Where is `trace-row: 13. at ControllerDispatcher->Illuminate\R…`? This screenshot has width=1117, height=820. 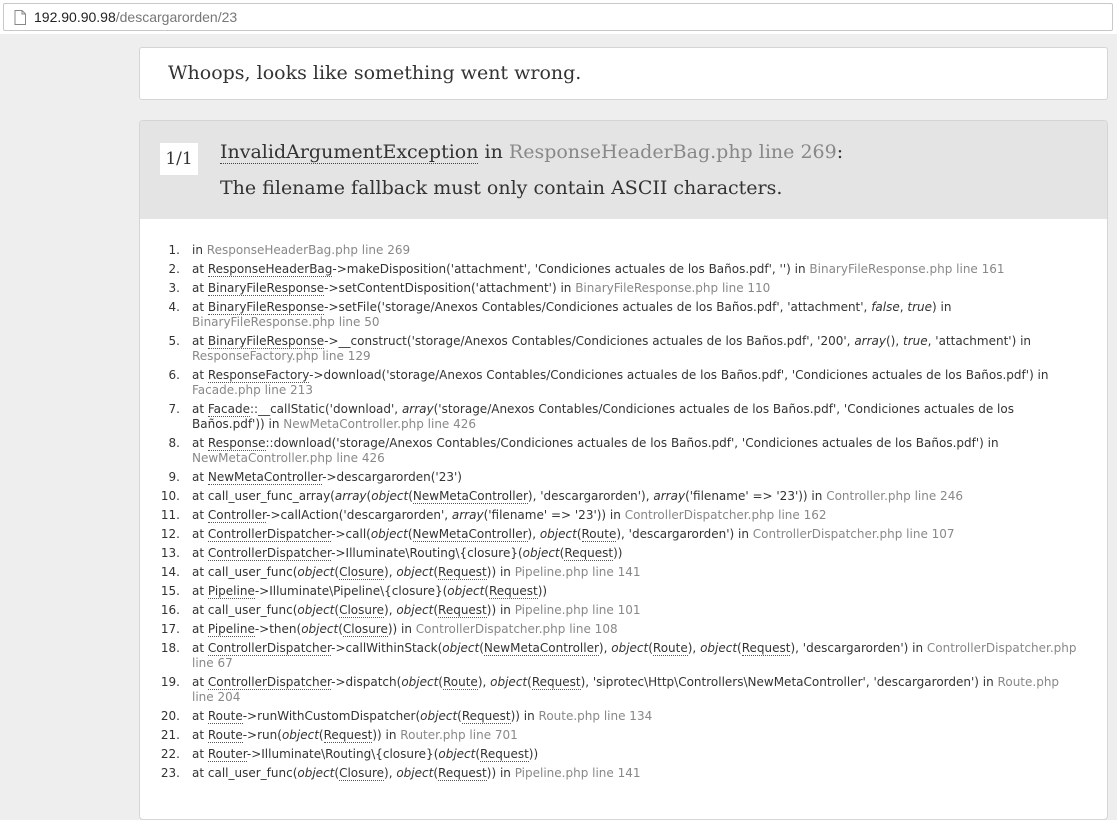
trace-row: 13. at ControllerDispatcher->Illuminate\R… is located at coordinates (611, 553).